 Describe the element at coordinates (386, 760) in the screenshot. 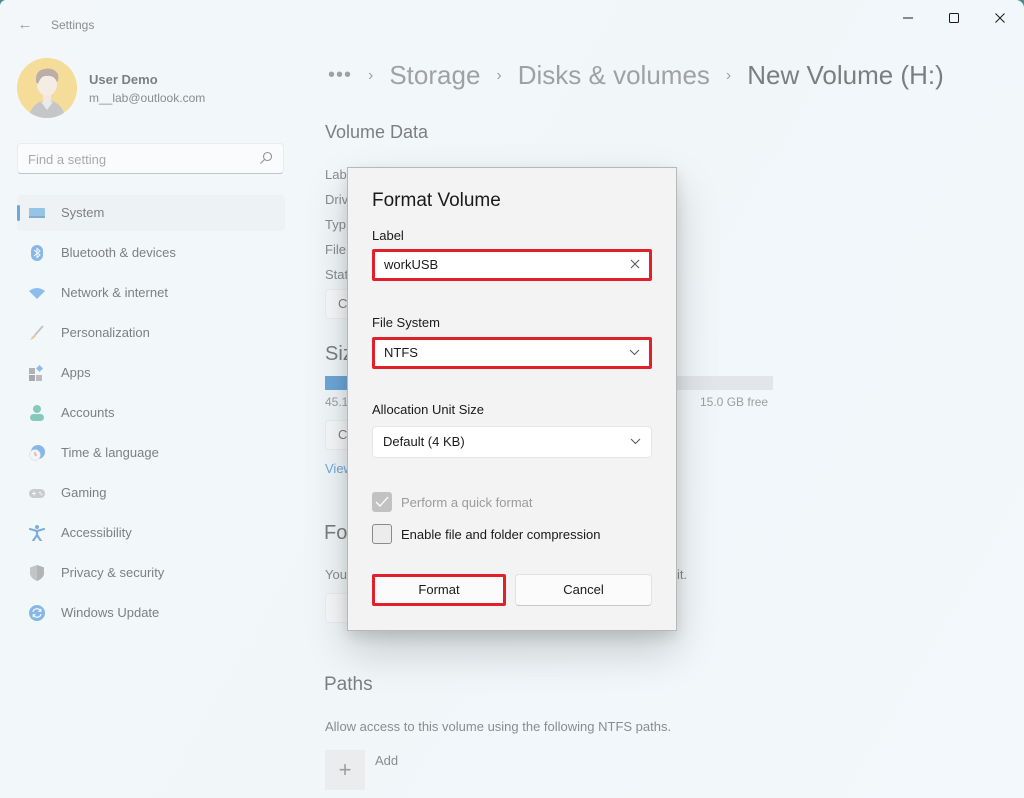

I see `add-path-label: Add` at that location.